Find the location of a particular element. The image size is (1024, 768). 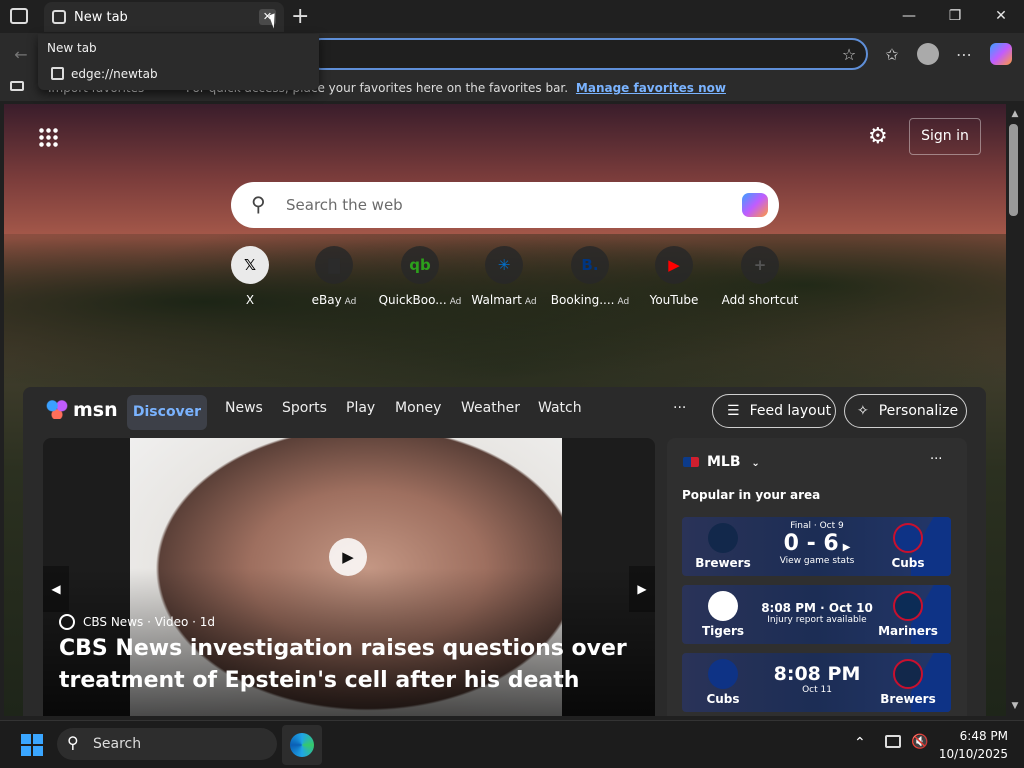

tab-hover-card: New tab edge://newtab is located at coordinates (178, 62).